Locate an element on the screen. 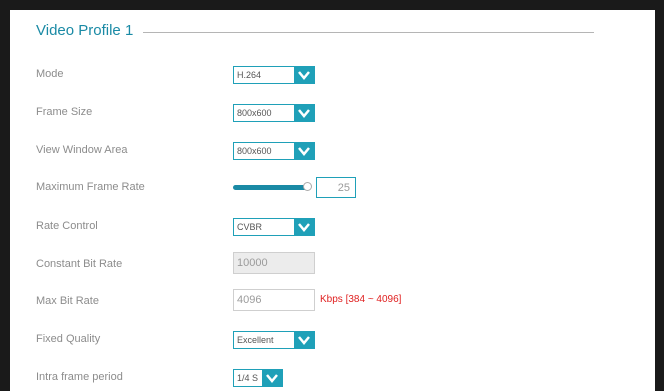 The width and height of the screenshot is (664, 391). fixed-quality-value: Excellent is located at coordinates (255, 340).